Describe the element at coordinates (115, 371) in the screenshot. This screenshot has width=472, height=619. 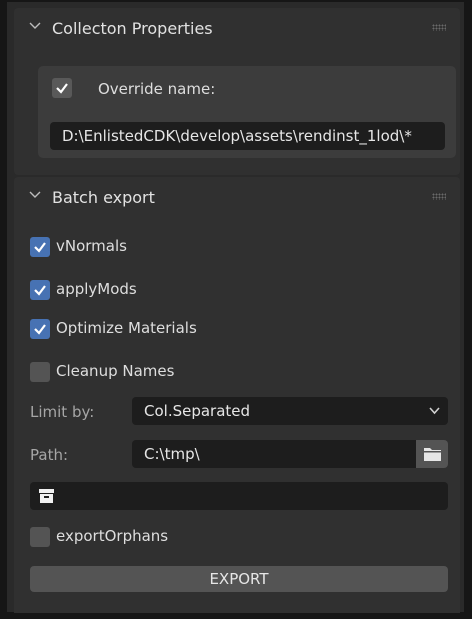
I see `option-label: Cleanup Names` at that location.